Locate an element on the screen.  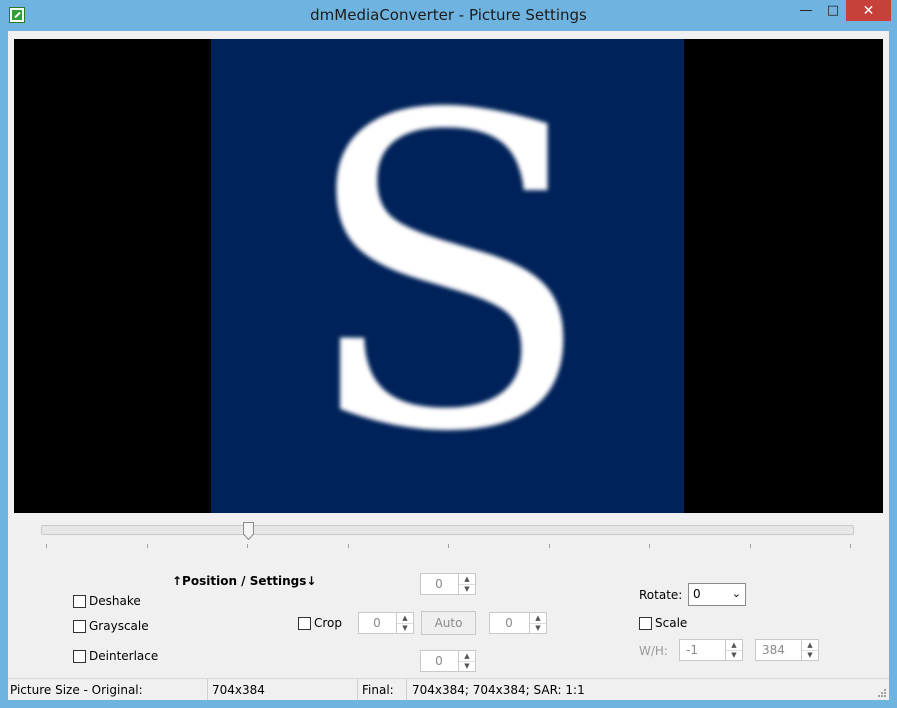
crop-right-value: 0 is located at coordinates (509, 623).